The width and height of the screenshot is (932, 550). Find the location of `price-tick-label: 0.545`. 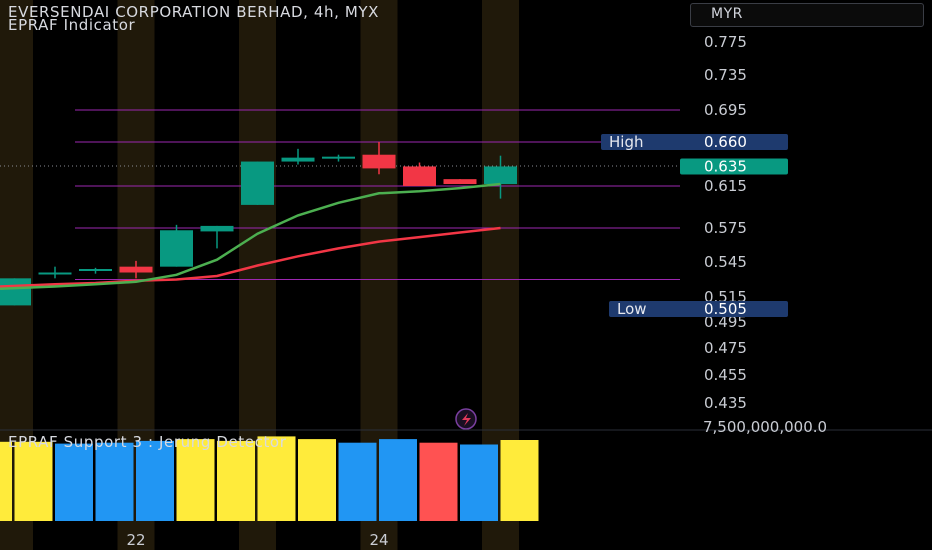

price-tick-label: 0.545 is located at coordinates (725, 262).